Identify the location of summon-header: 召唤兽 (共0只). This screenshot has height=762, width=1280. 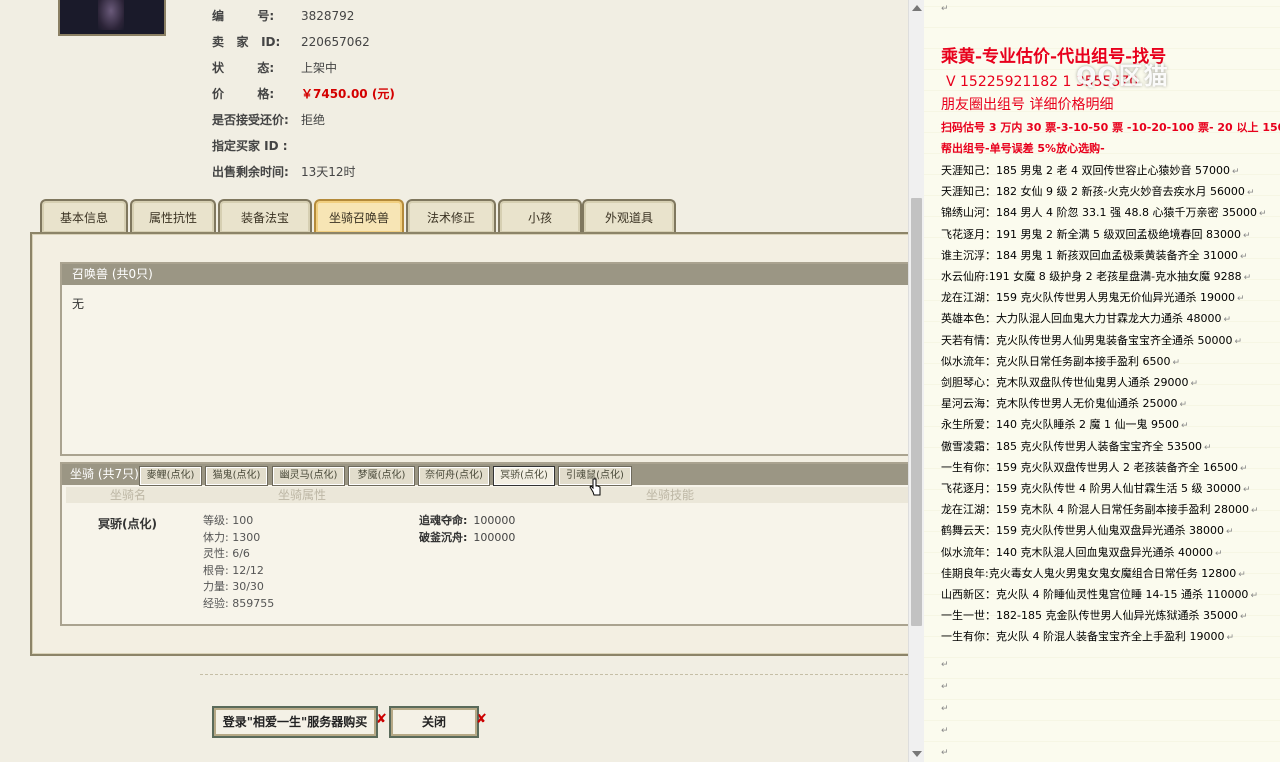
(485, 274).